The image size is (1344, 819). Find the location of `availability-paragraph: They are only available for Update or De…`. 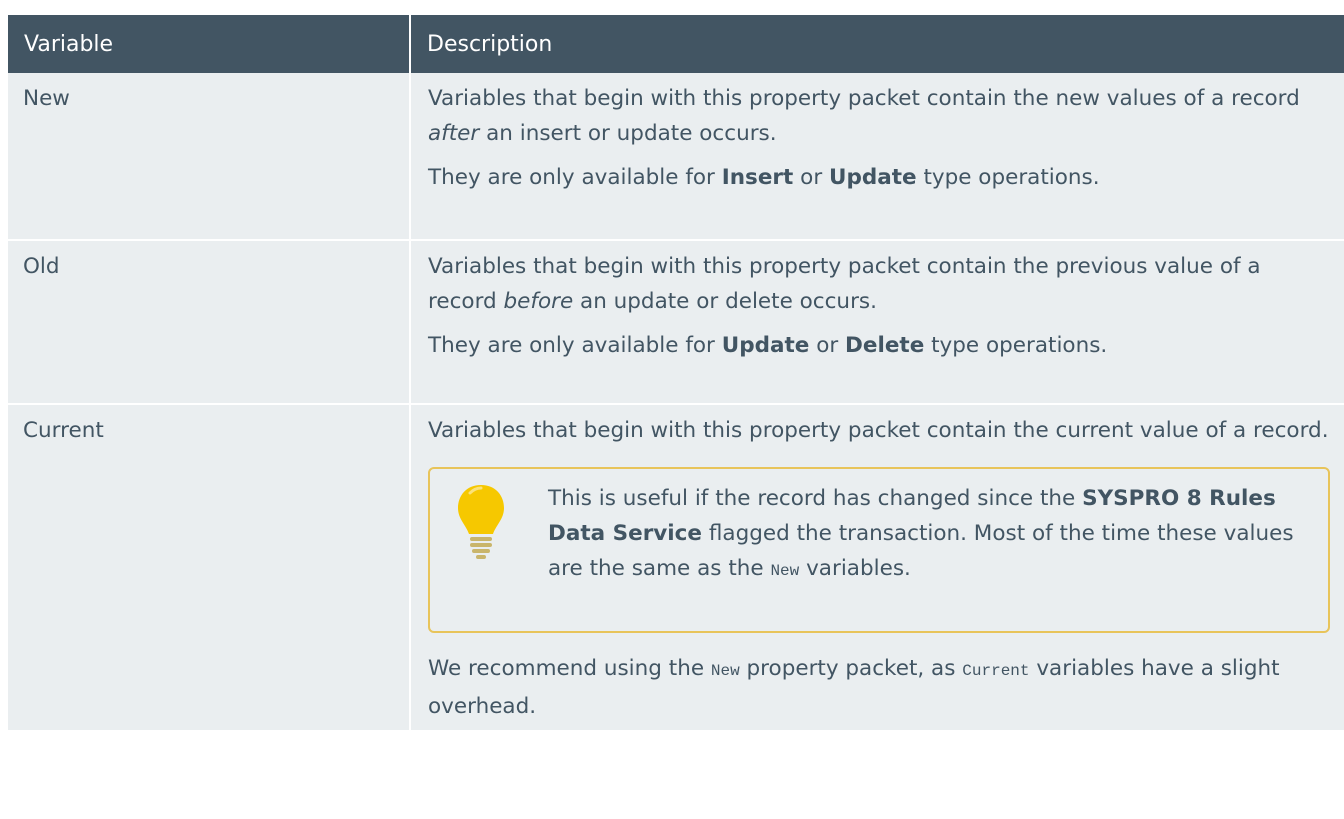

availability-paragraph: They are only available for Update or De… is located at coordinates (882, 345).